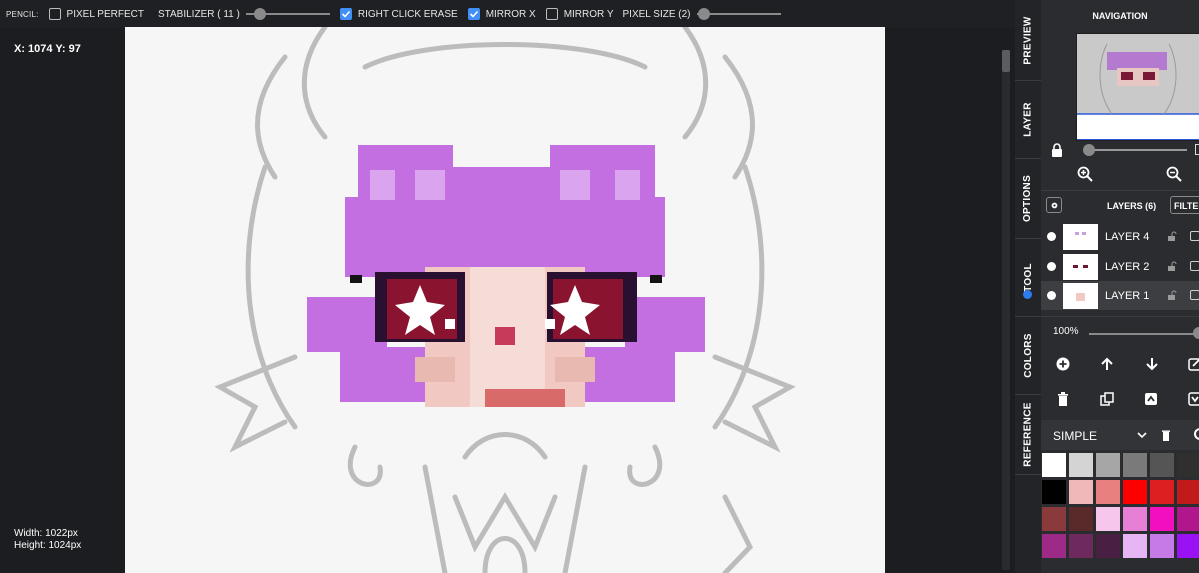 The height and width of the screenshot is (573, 1199). What do you see at coordinates (1137, 87) in the screenshot?
I see `navigation-preview` at bounding box center [1137, 87].